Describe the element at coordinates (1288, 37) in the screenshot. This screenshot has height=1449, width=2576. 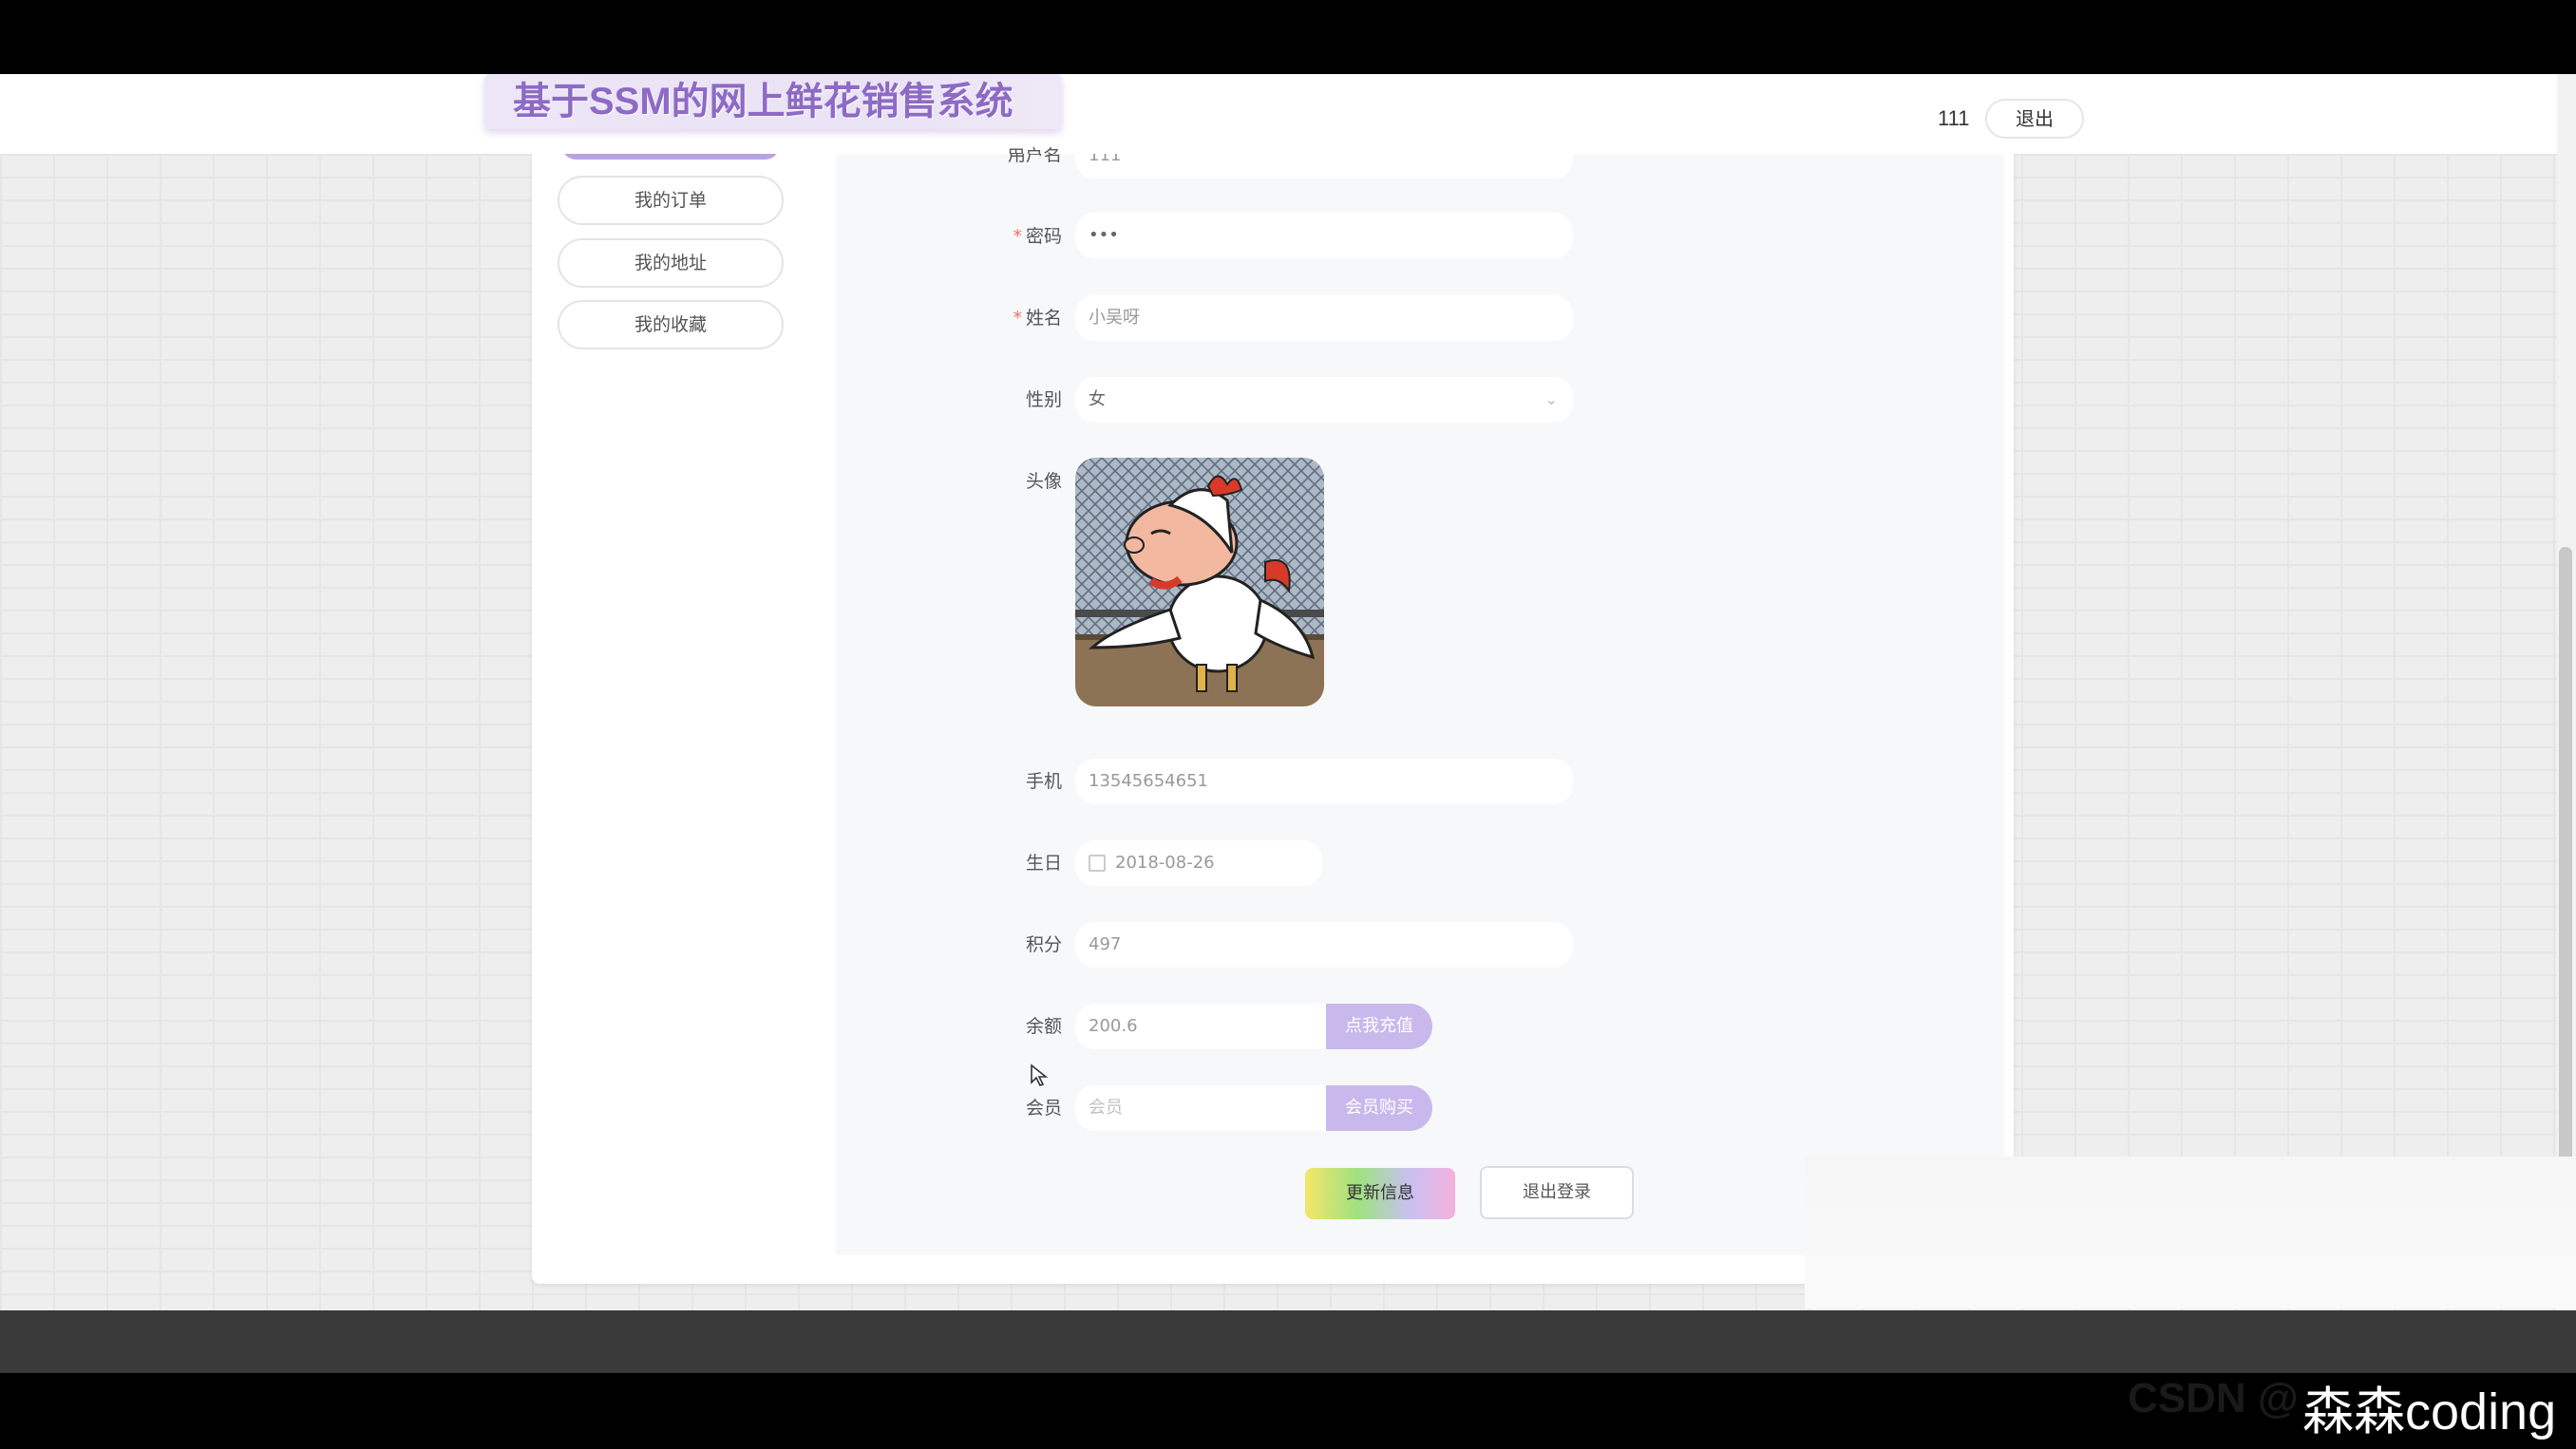
I see `video-top-bar` at that location.